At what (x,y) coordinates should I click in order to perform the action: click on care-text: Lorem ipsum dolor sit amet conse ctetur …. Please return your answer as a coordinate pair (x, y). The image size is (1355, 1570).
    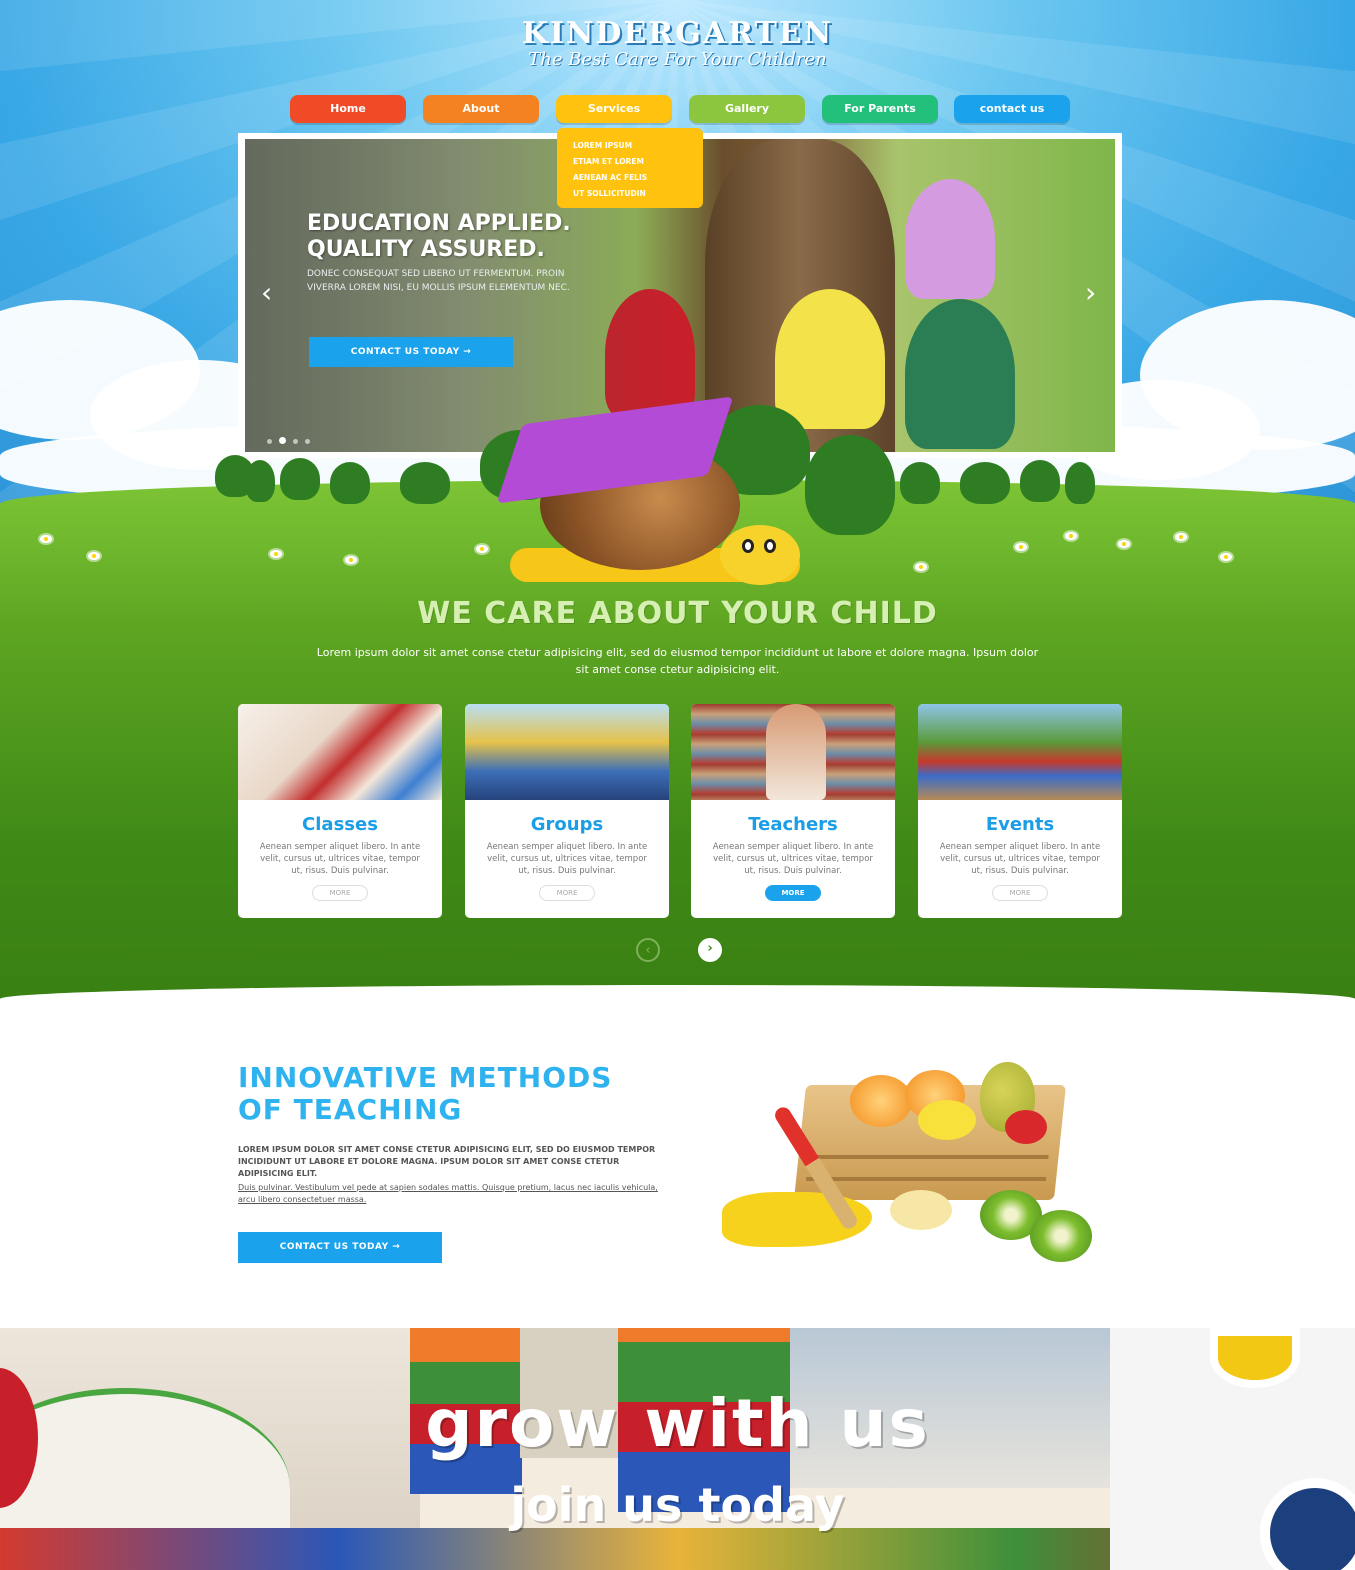
    Looking at the image, I should click on (677, 661).